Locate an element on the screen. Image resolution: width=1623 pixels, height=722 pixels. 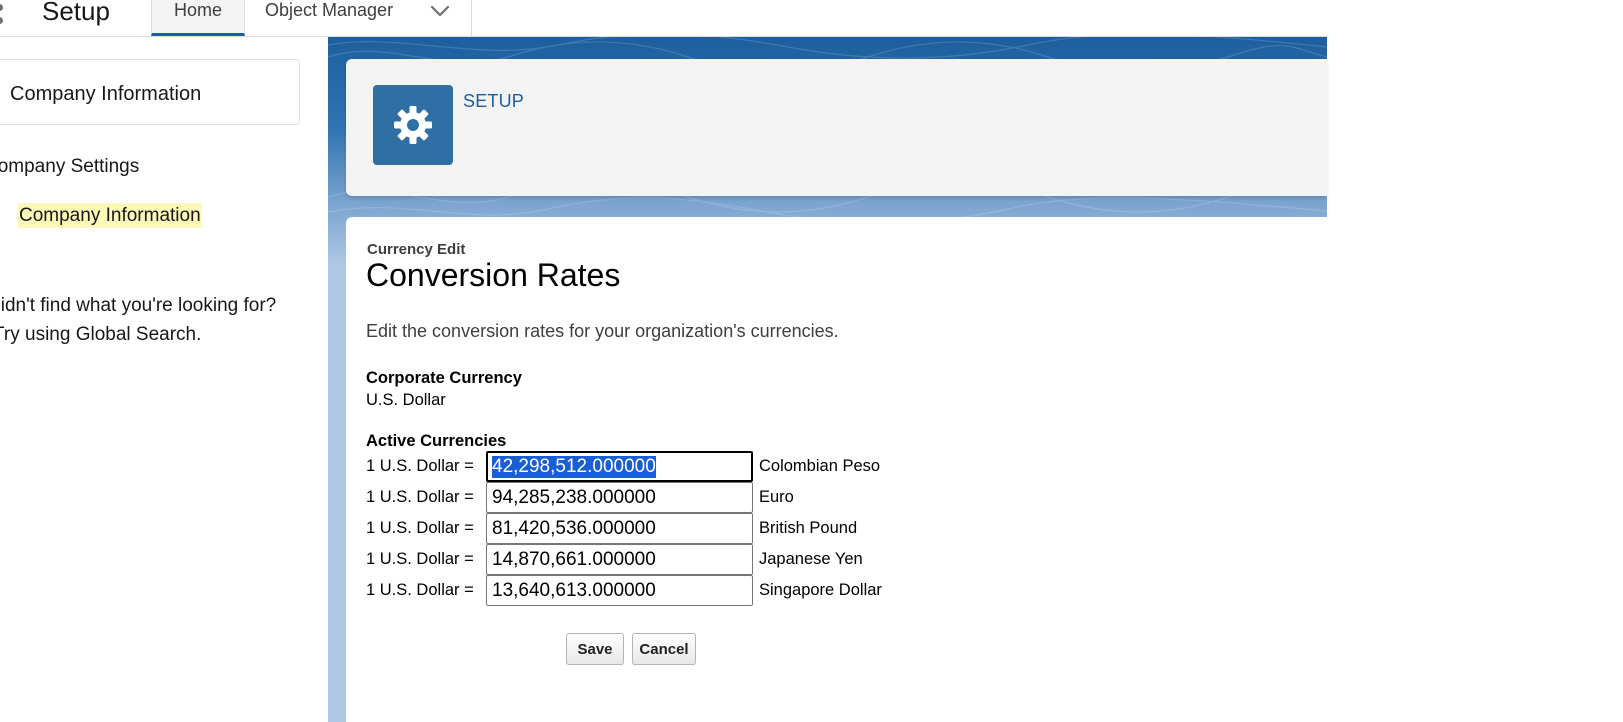
corporate-currency-label: Corporate Currency is located at coordinates (444, 378).